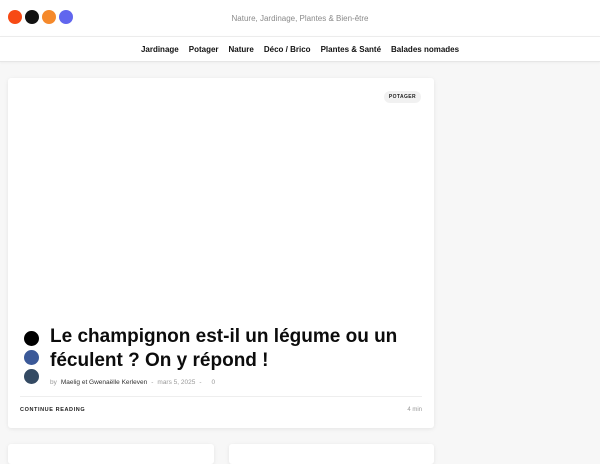 The image size is (600, 464). Describe the element at coordinates (214, 382) in the screenshot. I see `comment-count: 0` at that location.